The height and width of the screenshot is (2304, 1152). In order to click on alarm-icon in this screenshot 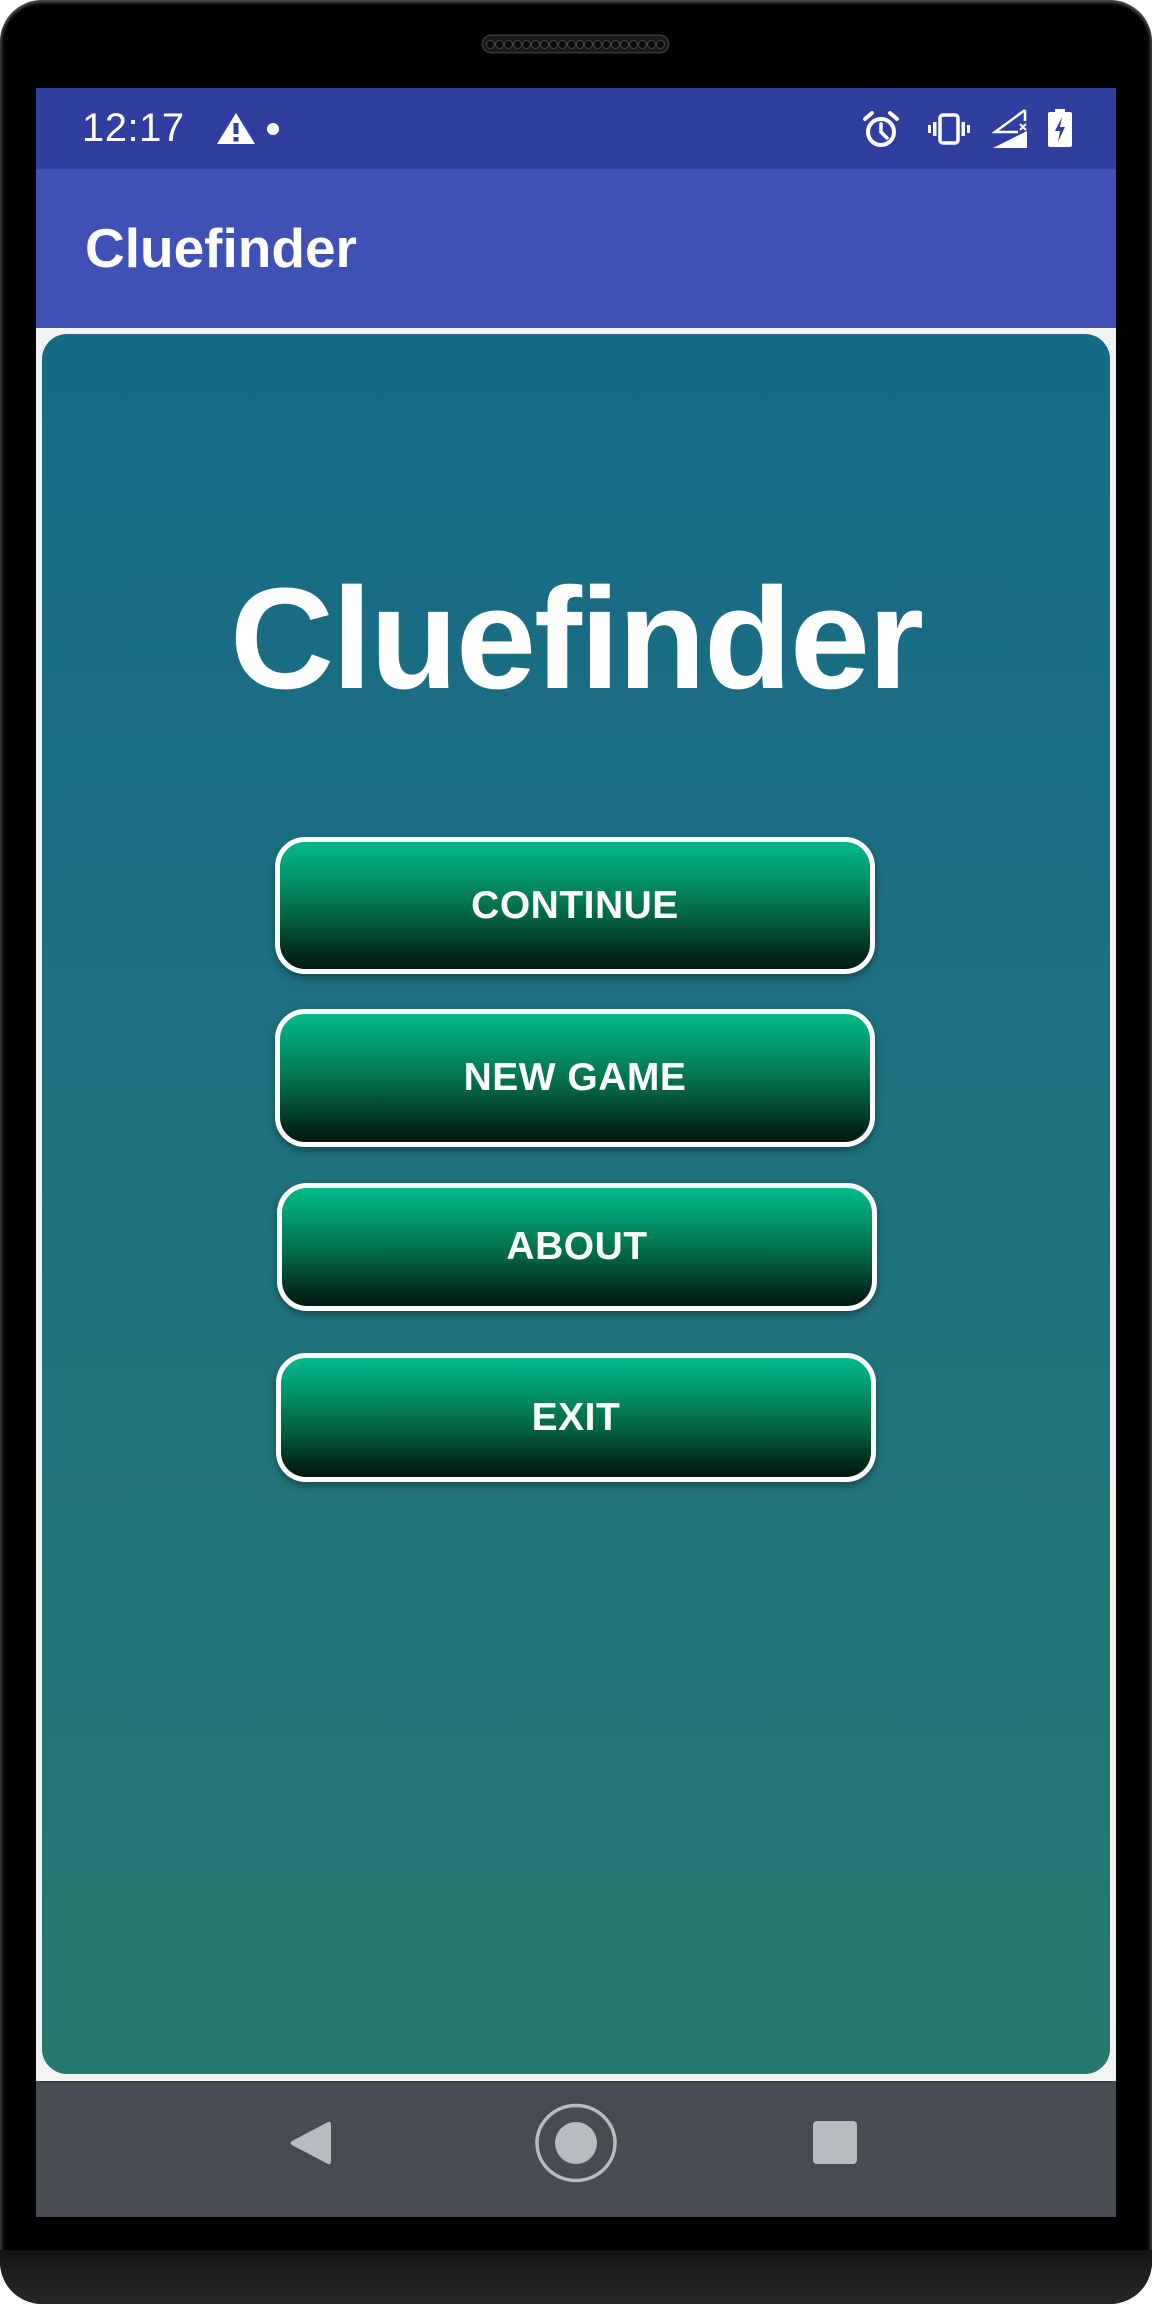, I will do `click(881, 129)`.